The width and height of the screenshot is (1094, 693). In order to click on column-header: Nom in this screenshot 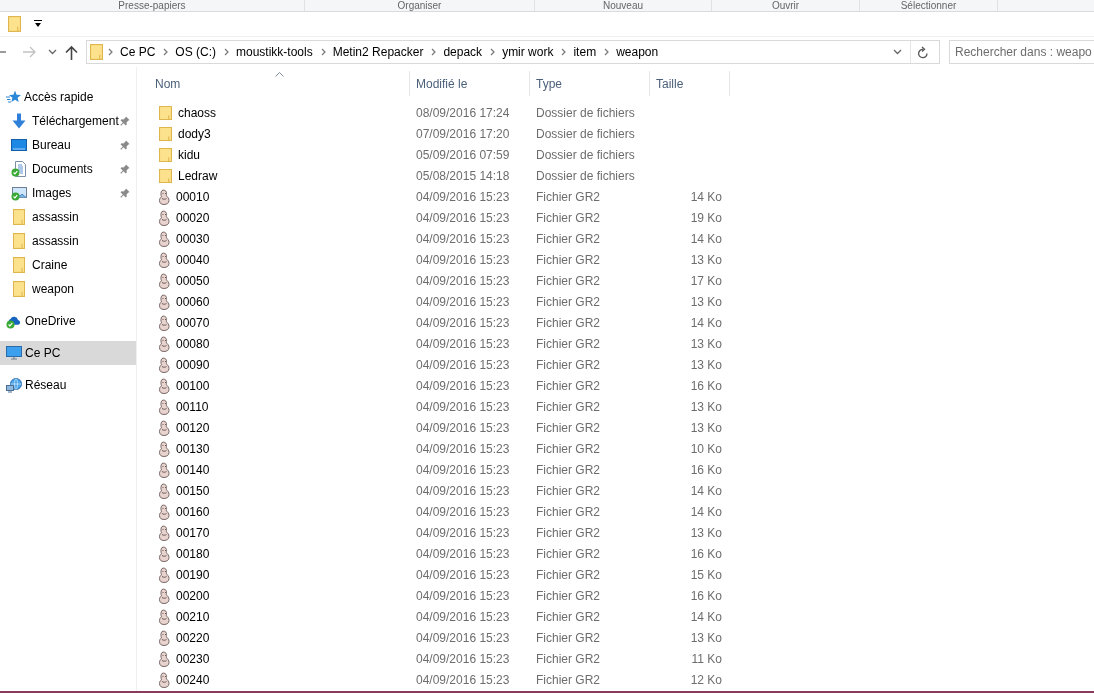, I will do `click(279, 83)`.